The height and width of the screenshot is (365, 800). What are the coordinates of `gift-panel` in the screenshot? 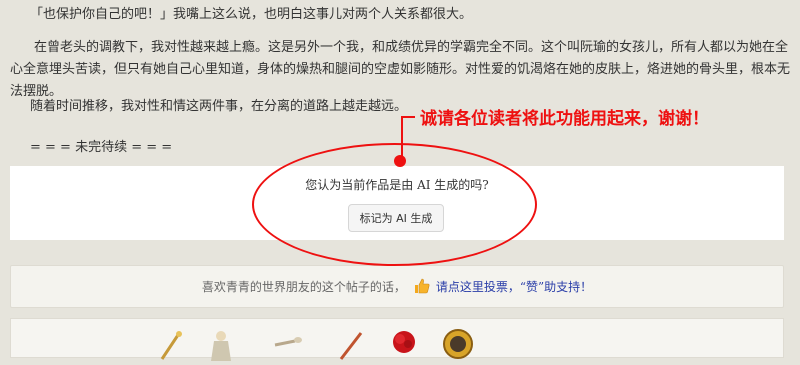 It's located at (397, 339).